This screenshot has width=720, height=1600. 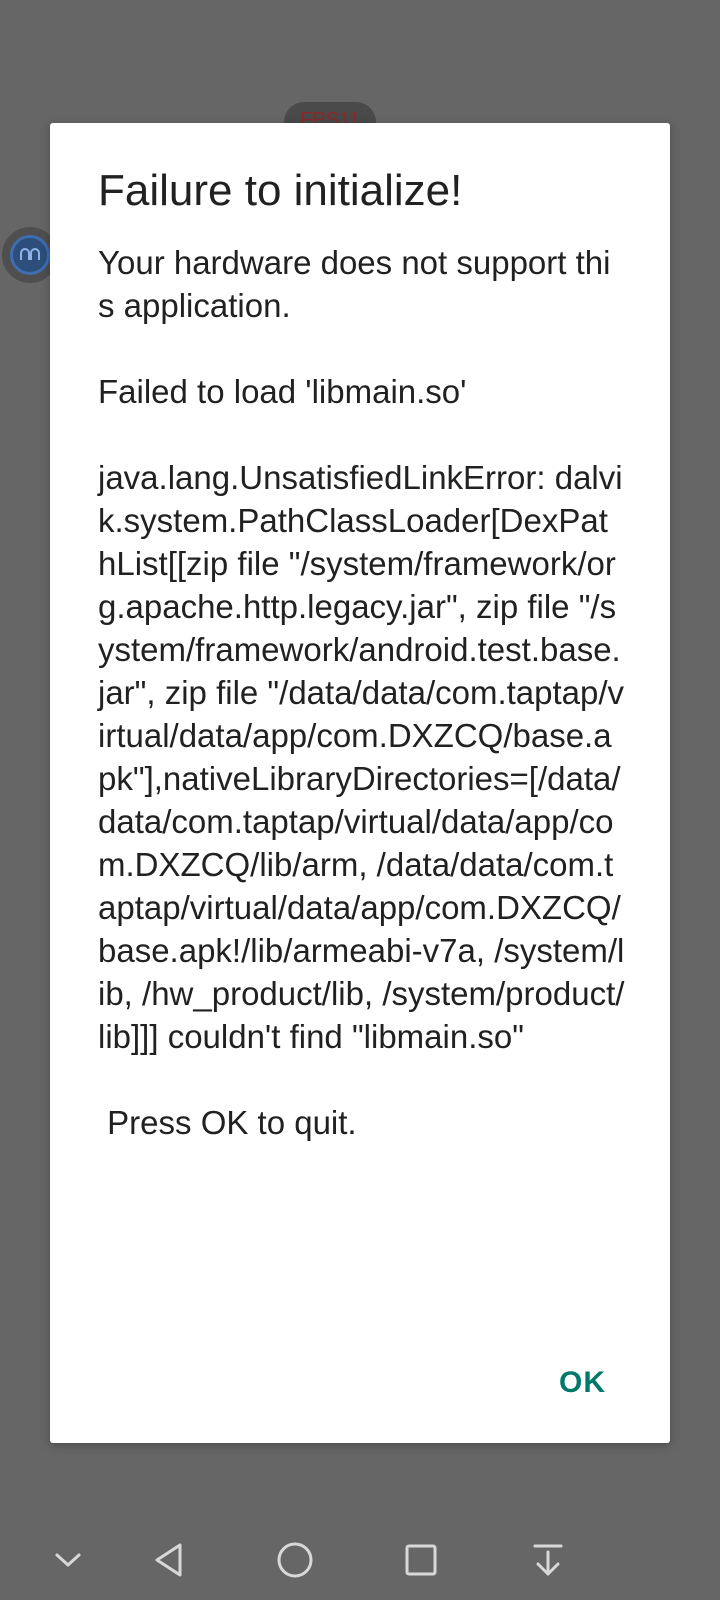 What do you see at coordinates (421, 1560) in the screenshot?
I see `recents-icon` at bounding box center [421, 1560].